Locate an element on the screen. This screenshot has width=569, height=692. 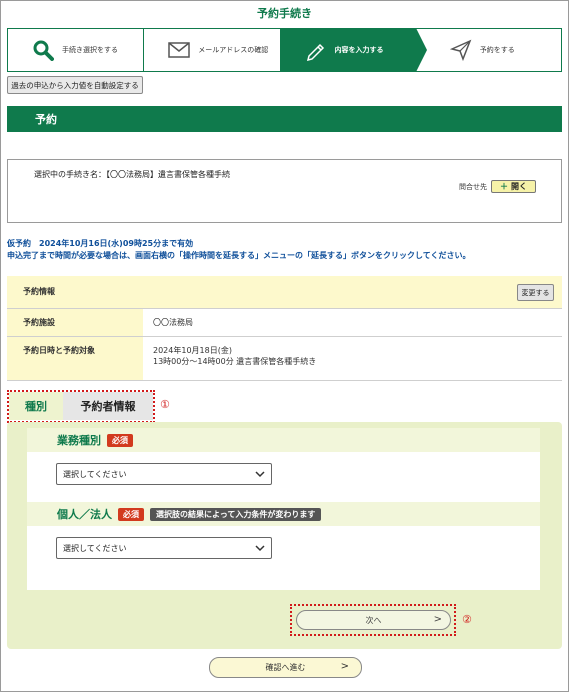
progress-steps: 手続き選択をする メールアドレスの確認 内容を入力する 予約をする is located at coordinates (284, 50).